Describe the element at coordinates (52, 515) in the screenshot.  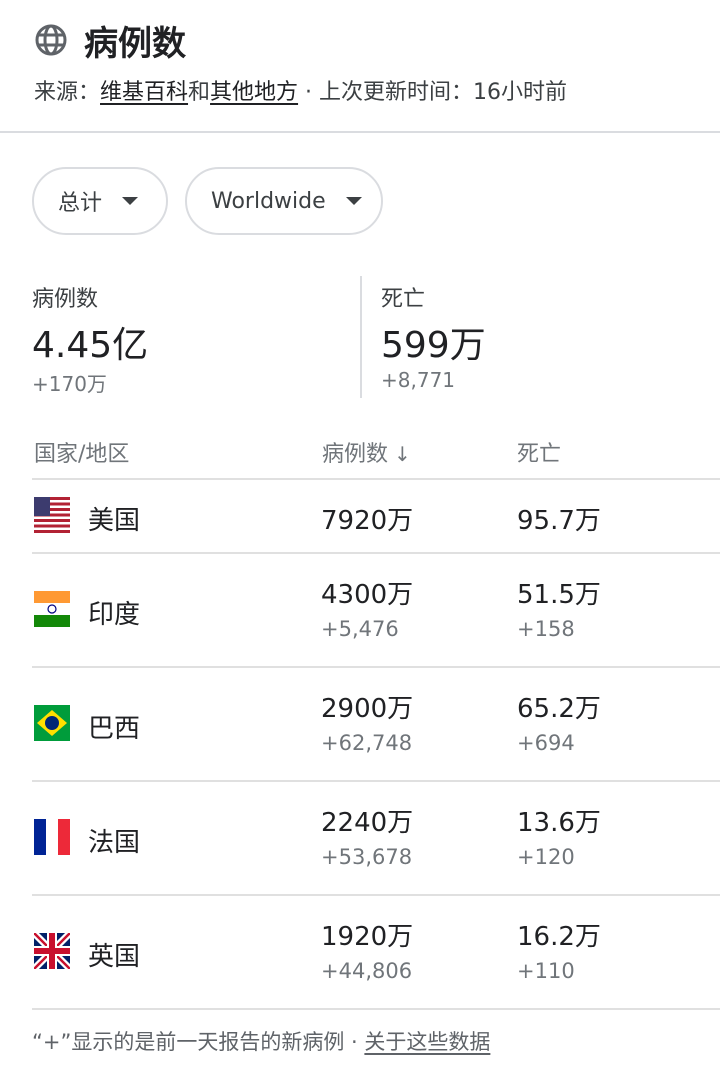
I see `us-flag-icon` at that location.